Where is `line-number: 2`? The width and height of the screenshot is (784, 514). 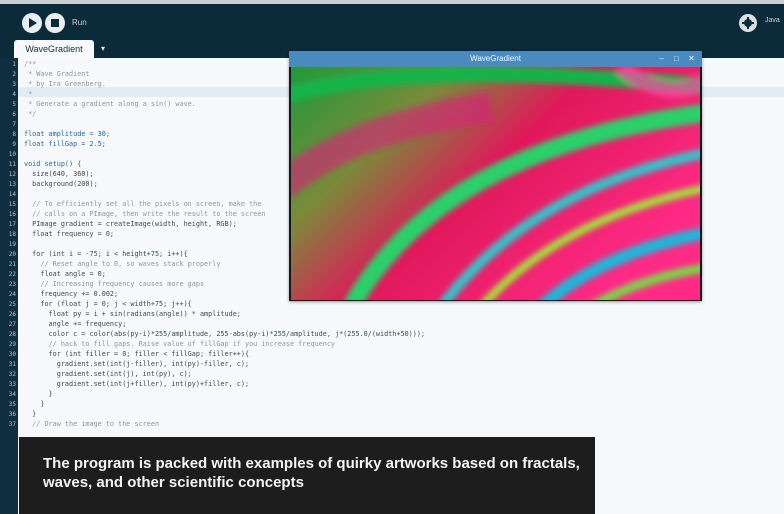 line-number: 2 is located at coordinates (14, 74).